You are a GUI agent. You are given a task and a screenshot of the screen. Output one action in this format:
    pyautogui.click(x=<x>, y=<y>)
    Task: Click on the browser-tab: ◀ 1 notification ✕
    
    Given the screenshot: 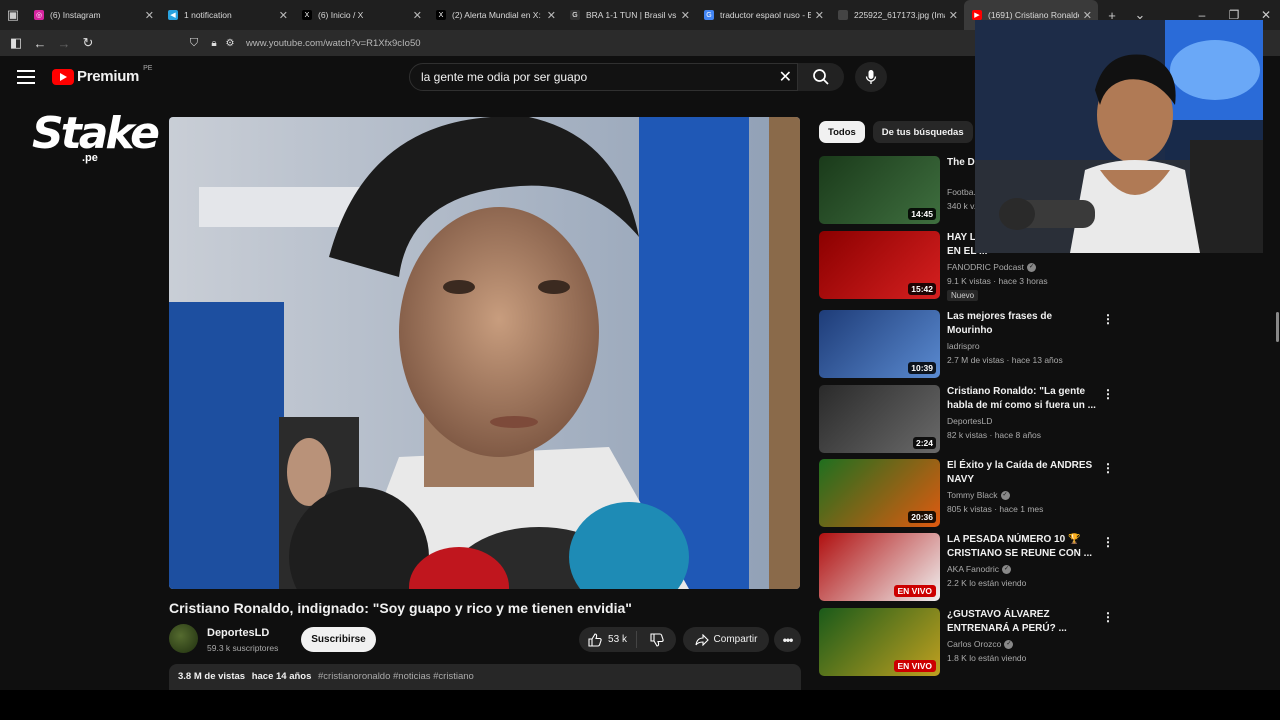 What is the action you would take?
    pyautogui.click(x=227, y=15)
    